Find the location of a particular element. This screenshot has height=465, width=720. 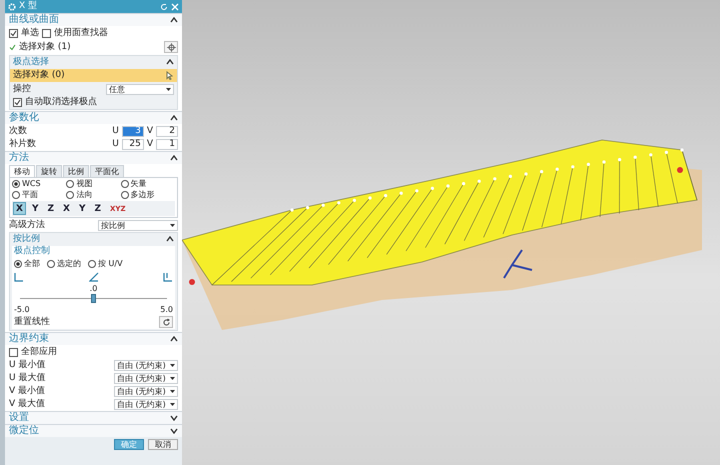

tab: 旋转 is located at coordinates (49, 171).